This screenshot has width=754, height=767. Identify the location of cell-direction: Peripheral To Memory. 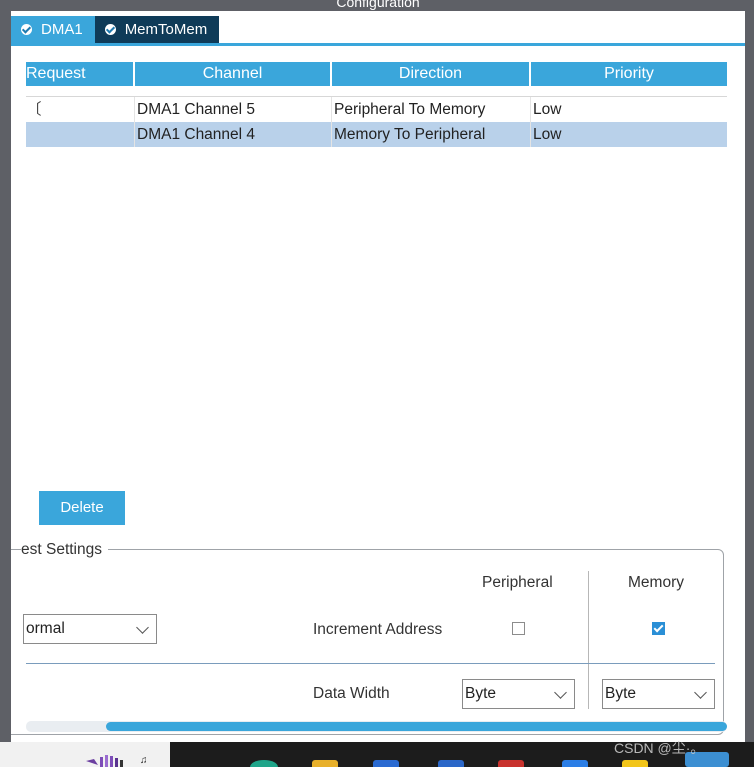
(431, 109).